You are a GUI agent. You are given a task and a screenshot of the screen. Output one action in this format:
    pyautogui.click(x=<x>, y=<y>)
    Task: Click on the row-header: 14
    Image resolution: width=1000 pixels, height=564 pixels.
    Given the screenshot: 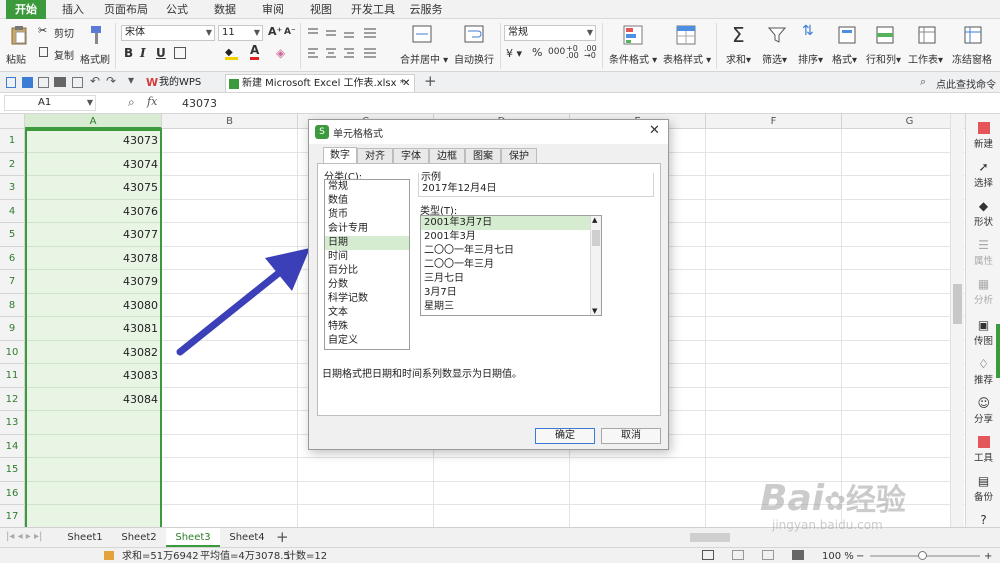 What is the action you would take?
    pyautogui.click(x=12, y=446)
    